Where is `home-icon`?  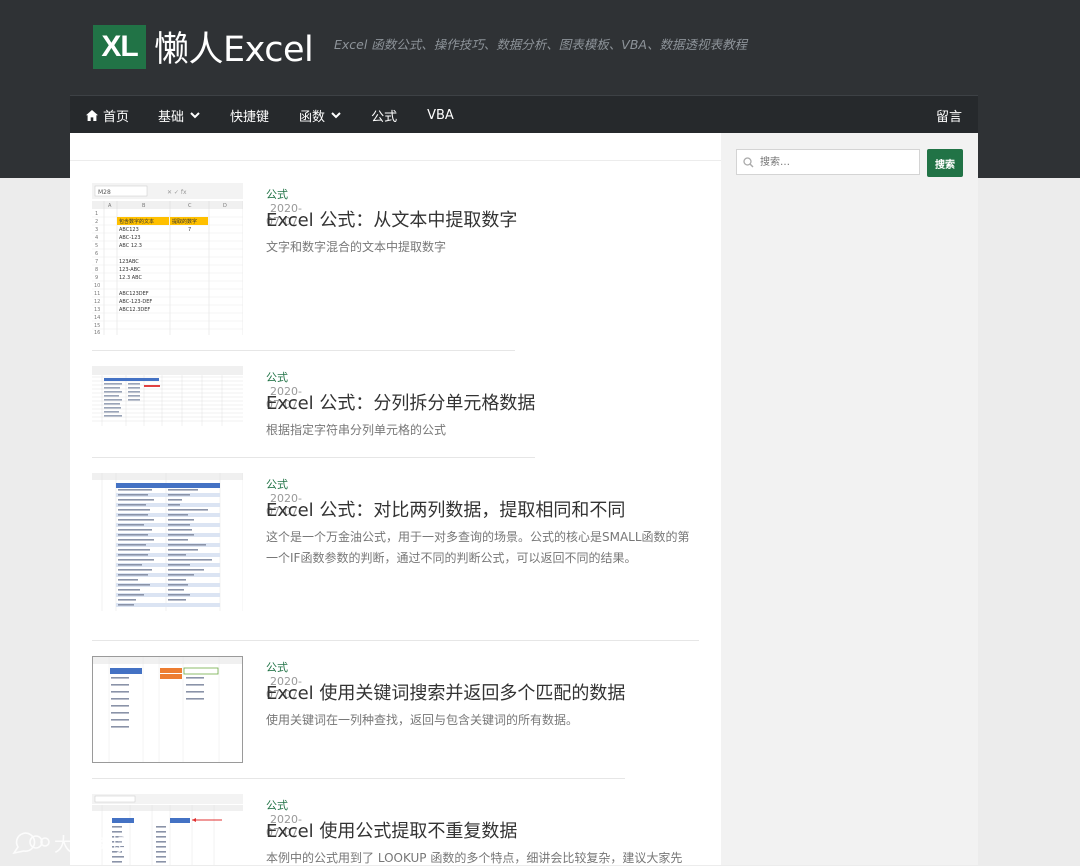
home-icon is located at coordinates (92, 115).